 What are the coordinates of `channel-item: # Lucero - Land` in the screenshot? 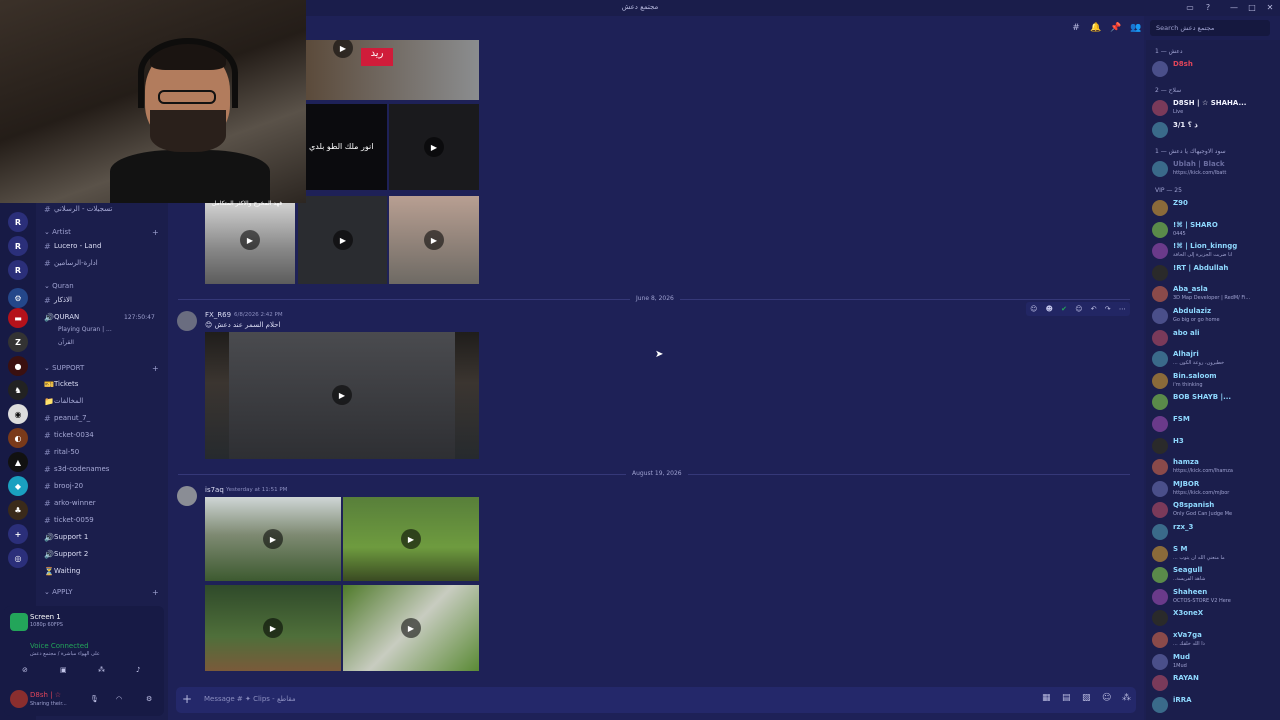 It's located at (102, 246).